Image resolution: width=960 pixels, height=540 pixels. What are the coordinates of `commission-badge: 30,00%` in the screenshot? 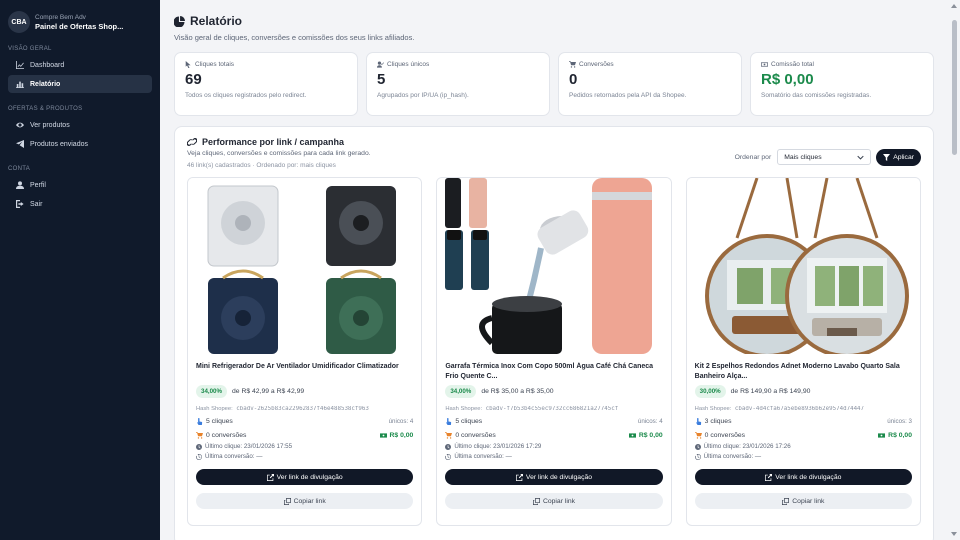 It's located at (710, 391).